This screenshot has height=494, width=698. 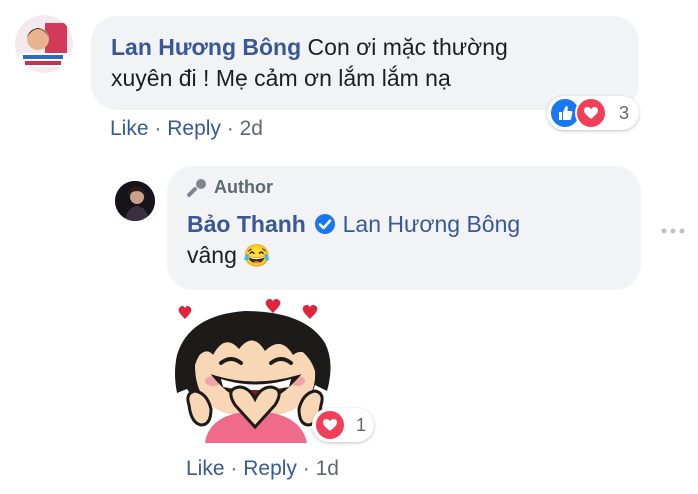 I want to click on verified-badge-icon, so click(x=325, y=223).